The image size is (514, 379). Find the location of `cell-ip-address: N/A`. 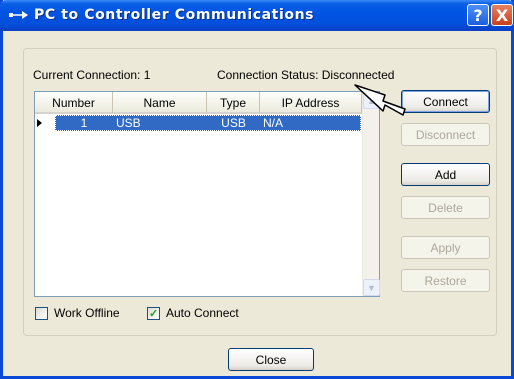

cell-ip-address: N/A is located at coordinates (310, 123).